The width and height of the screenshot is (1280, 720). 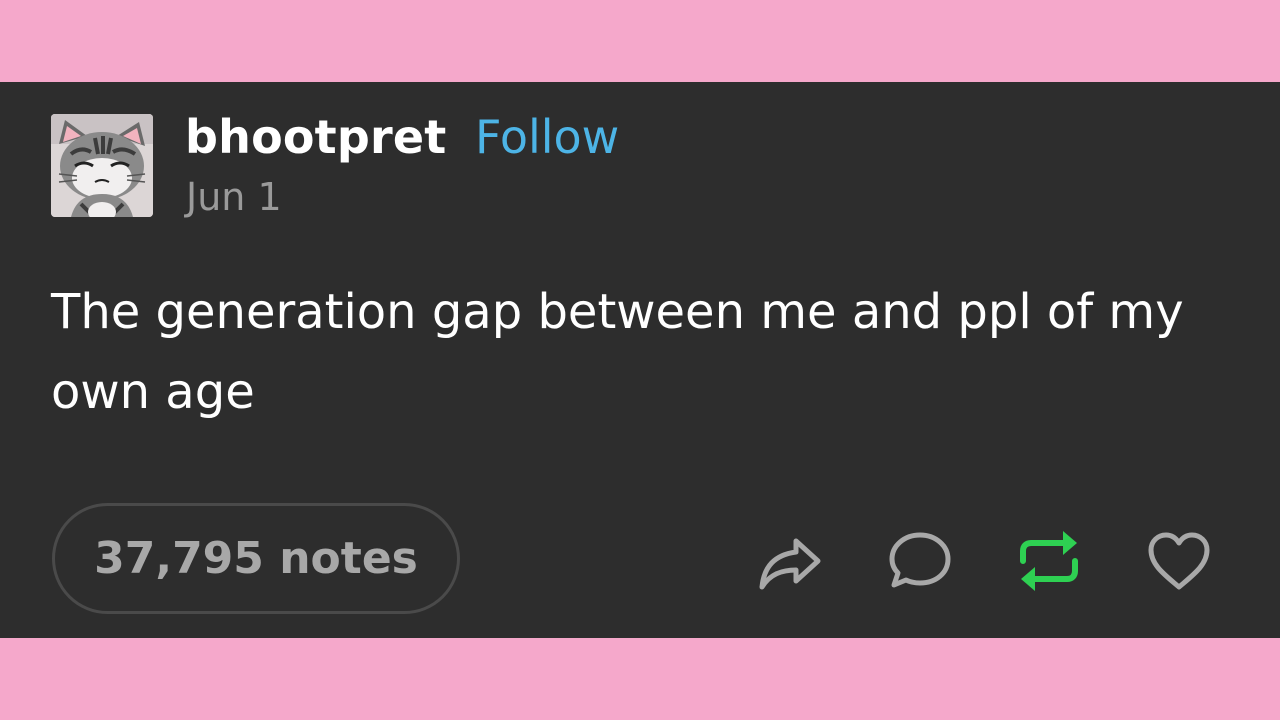 What do you see at coordinates (790, 564) in the screenshot?
I see `share-arrow-icon` at bounding box center [790, 564].